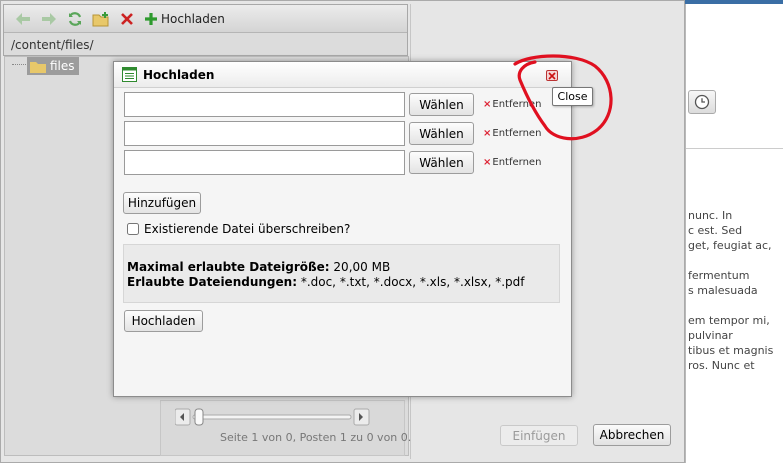 The height and width of the screenshot is (463, 783). What do you see at coordinates (163, 321) in the screenshot?
I see `upload-button: Hochladen` at bounding box center [163, 321].